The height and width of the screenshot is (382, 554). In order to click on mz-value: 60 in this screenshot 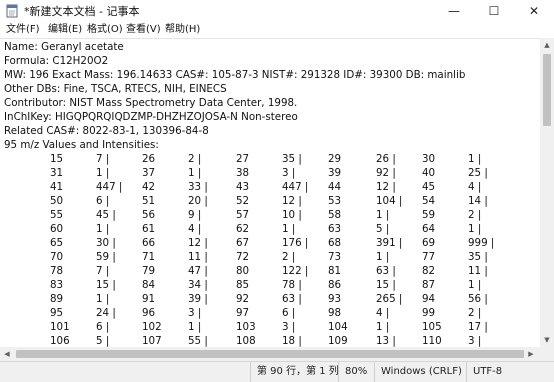, I will do `click(57, 229)`.